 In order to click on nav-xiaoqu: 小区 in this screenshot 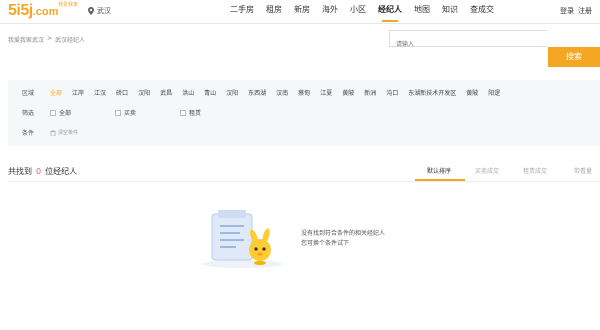, I will do `click(358, 11)`.